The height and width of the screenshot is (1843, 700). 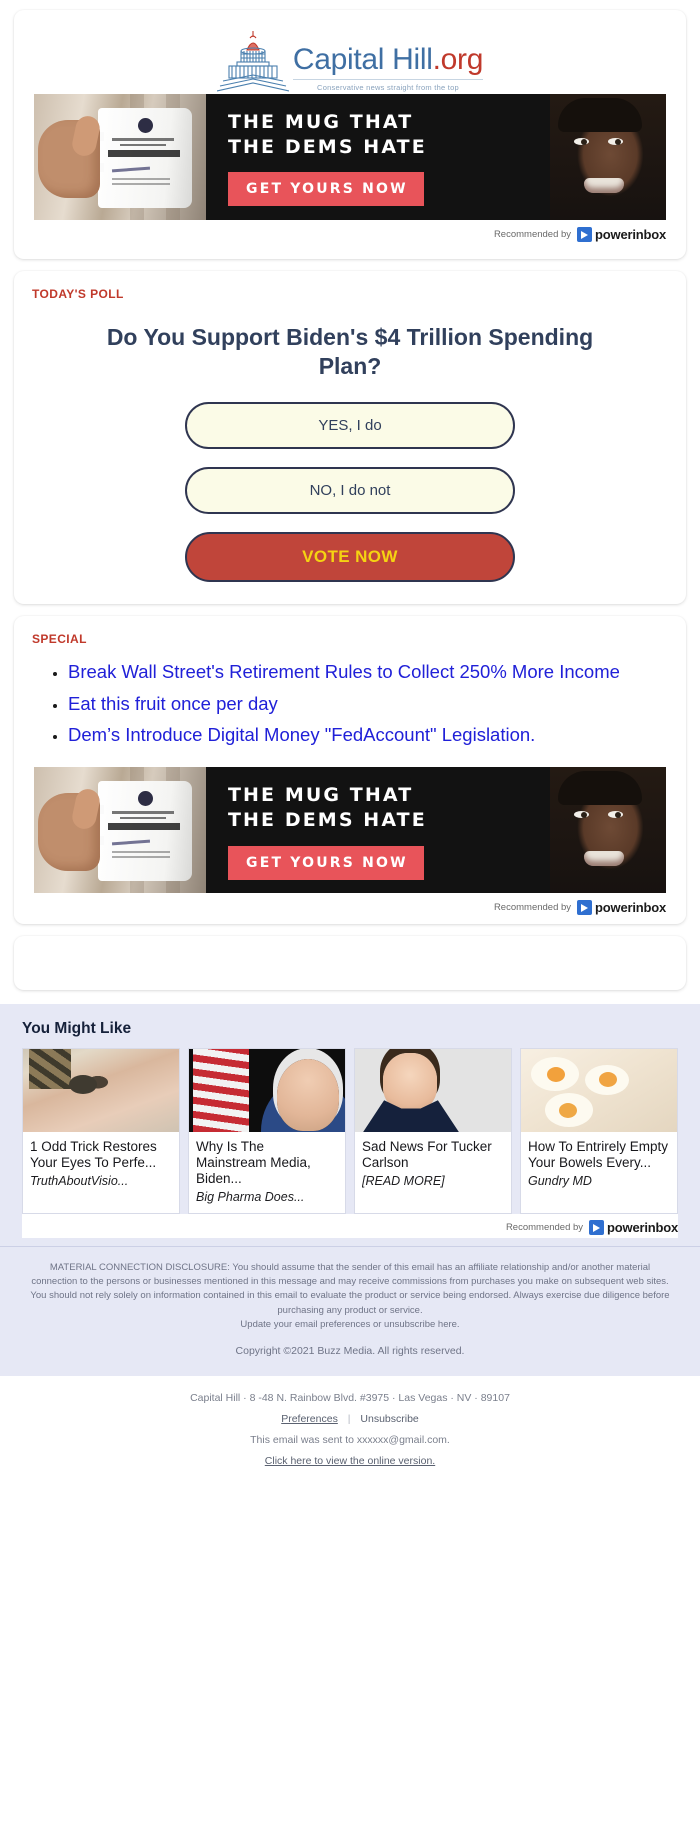 I want to click on woman-eye-mask-photo, so click(x=101, y=1091).